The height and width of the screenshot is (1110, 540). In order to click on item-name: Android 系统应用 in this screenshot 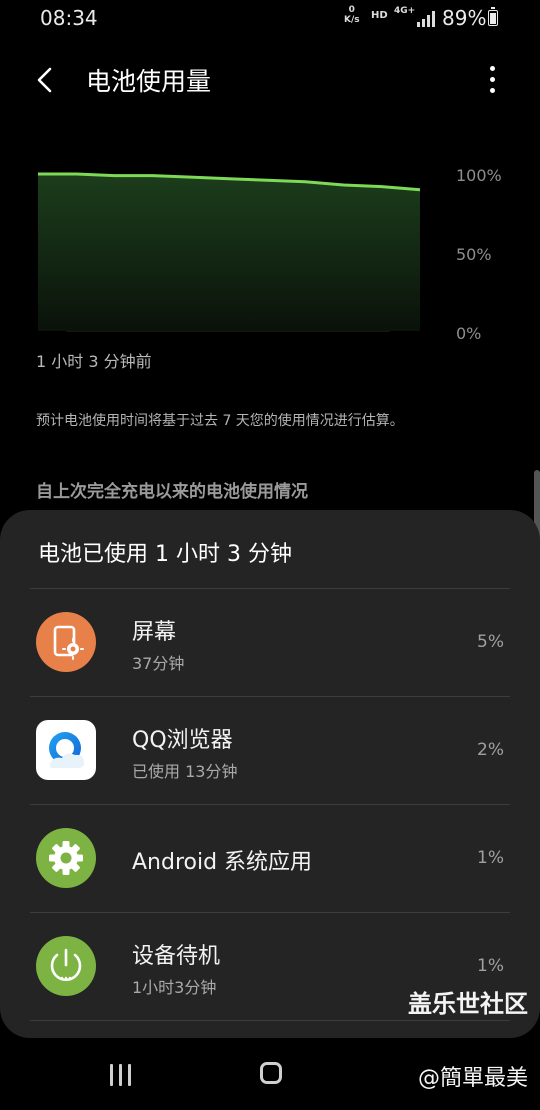, I will do `click(222, 862)`.